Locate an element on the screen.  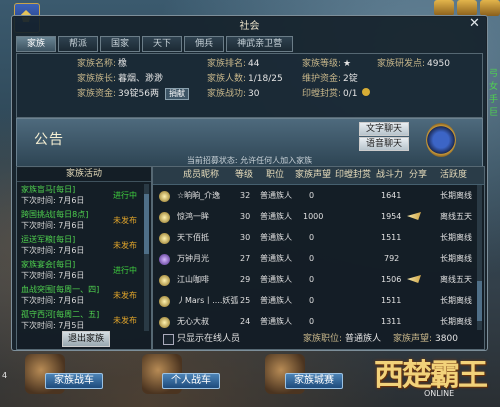
activity-item: 跨国挑战[每日8点] 下次时间: 7月6日 未发布 is located at coordinates (79, 221).